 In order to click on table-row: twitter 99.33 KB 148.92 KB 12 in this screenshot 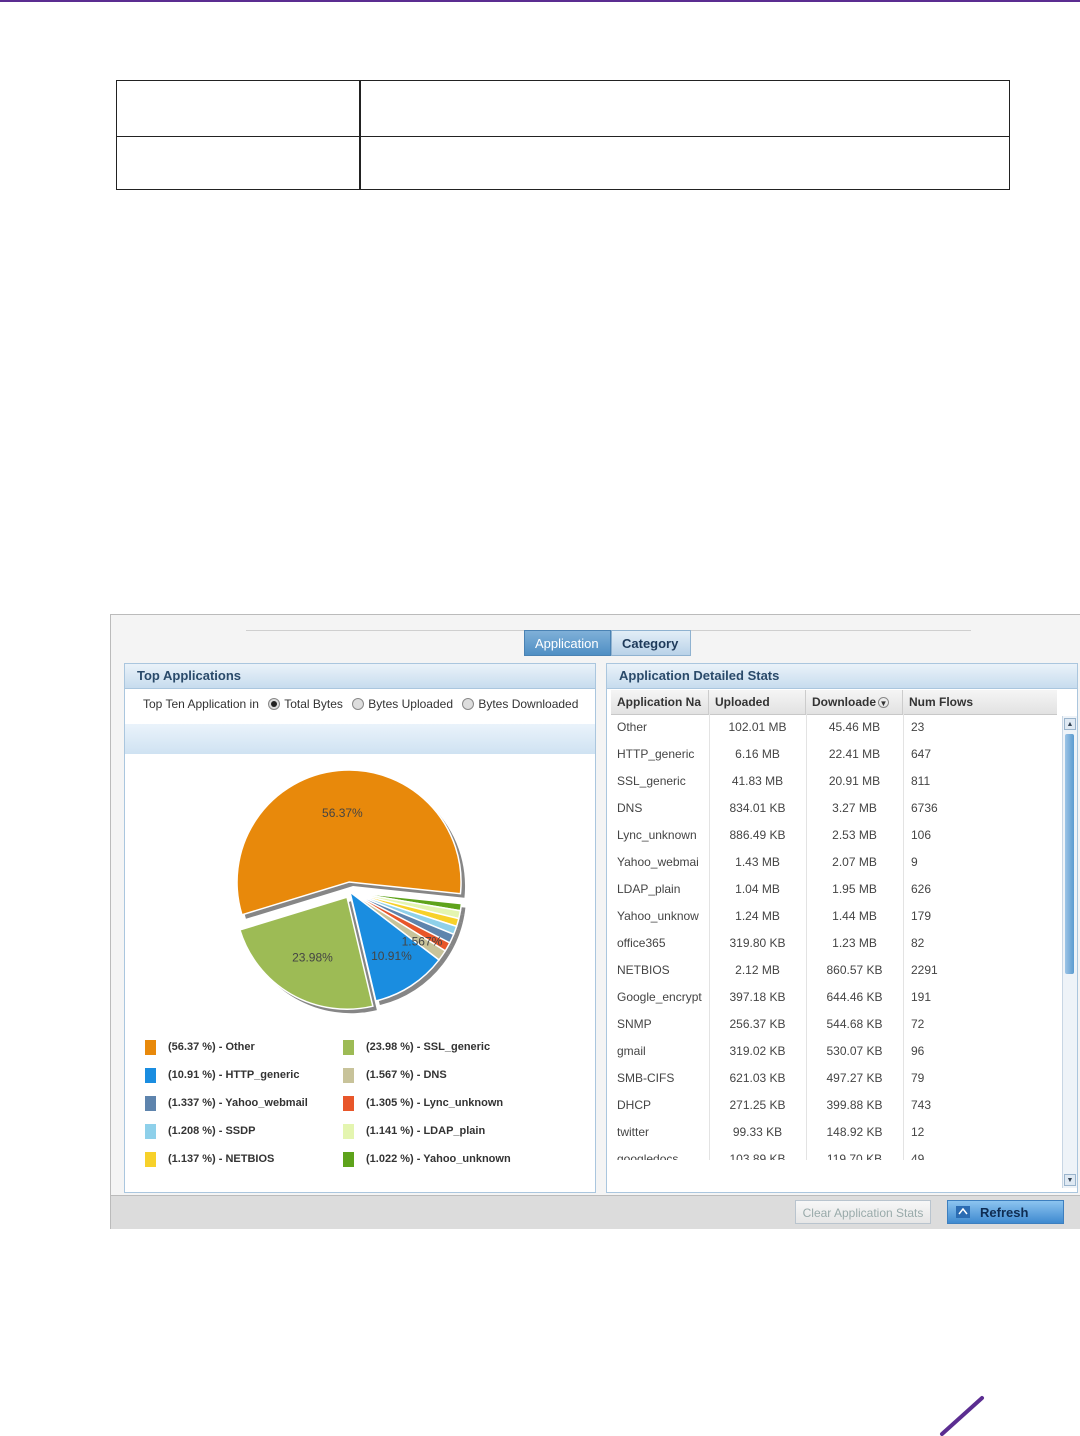, I will do `click(834, 1132)`.